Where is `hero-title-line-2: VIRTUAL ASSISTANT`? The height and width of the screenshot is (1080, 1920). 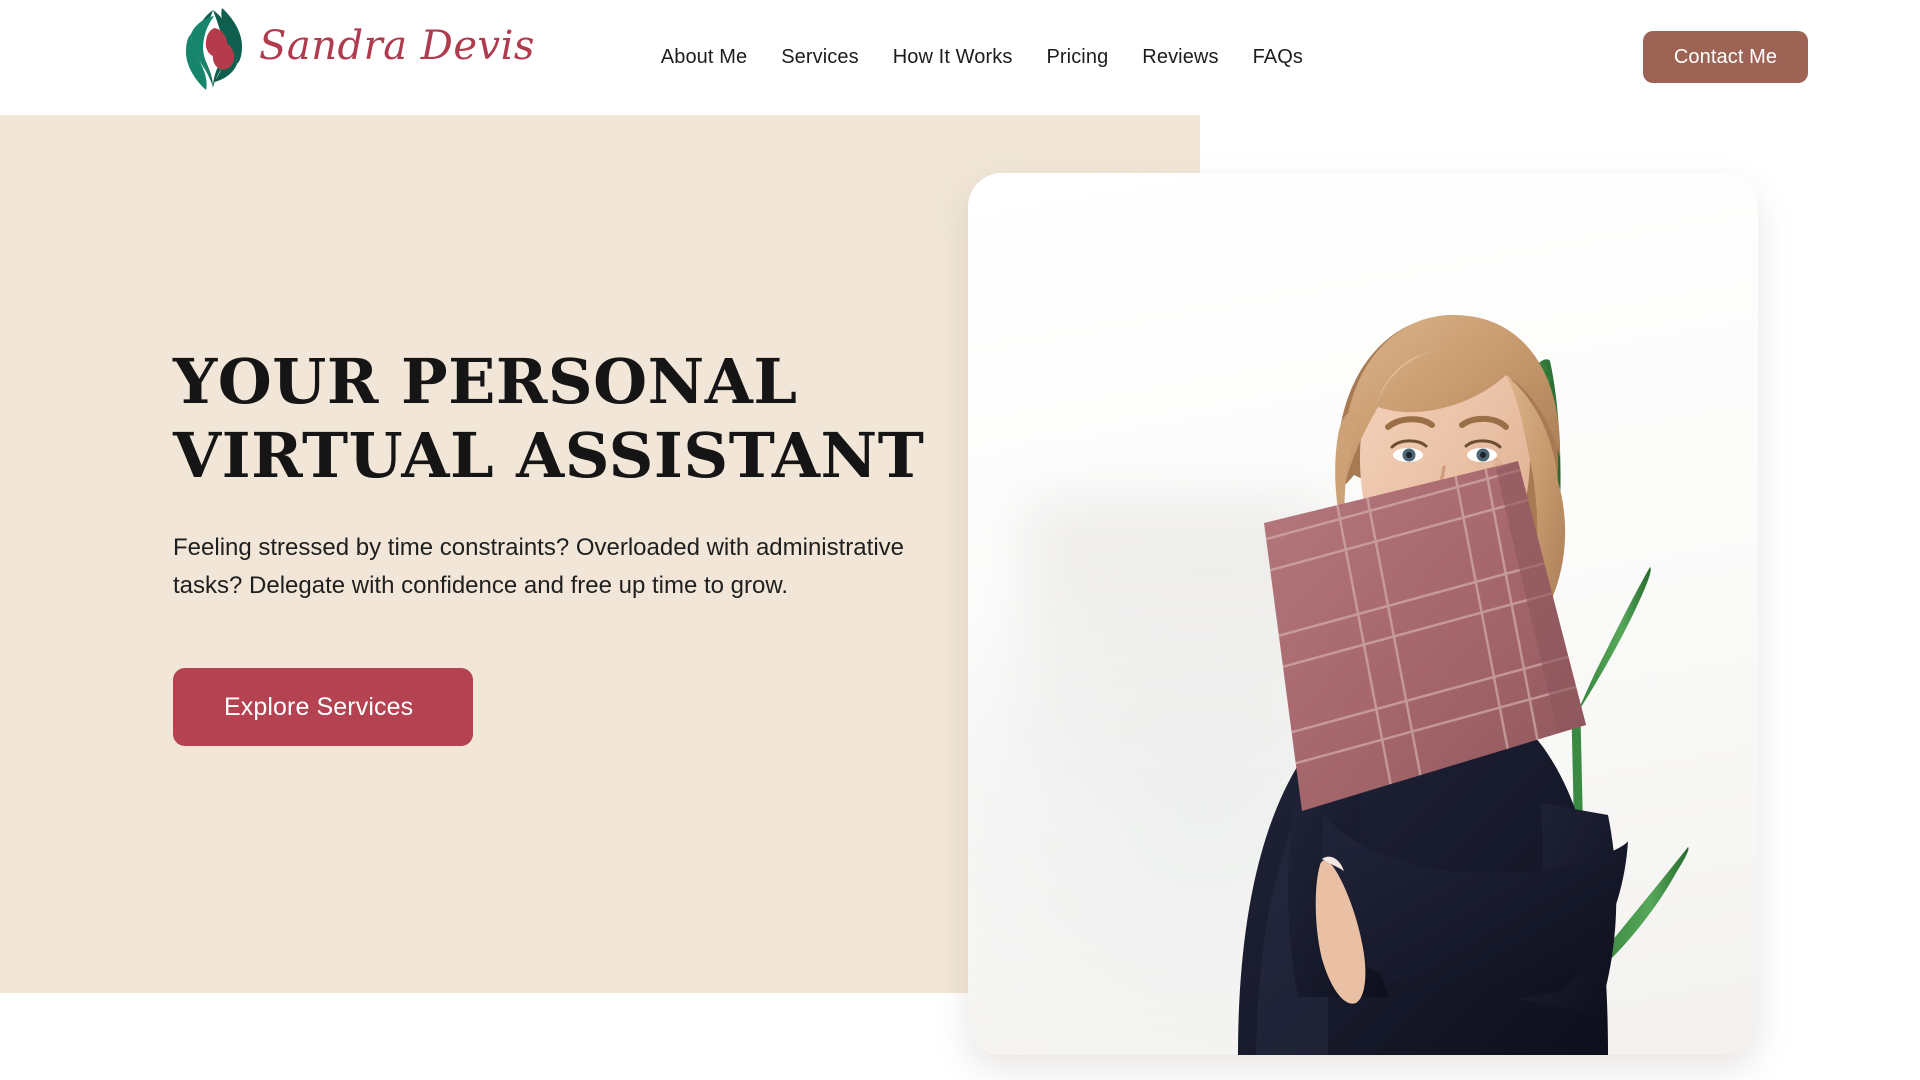
hero-title-line-2: VIRTUAL ASSISTANT is located at coordinates (549, 455).